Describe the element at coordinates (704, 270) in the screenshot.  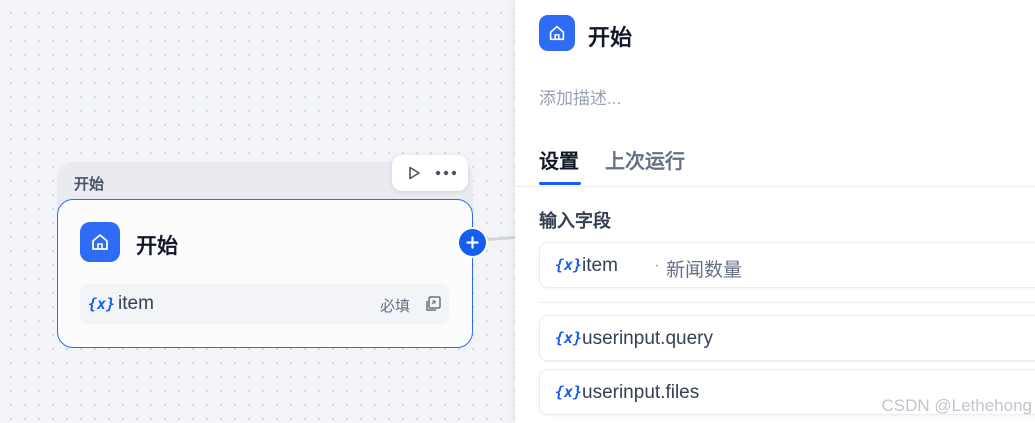
I see `field-description: 新闻数量` at that location.